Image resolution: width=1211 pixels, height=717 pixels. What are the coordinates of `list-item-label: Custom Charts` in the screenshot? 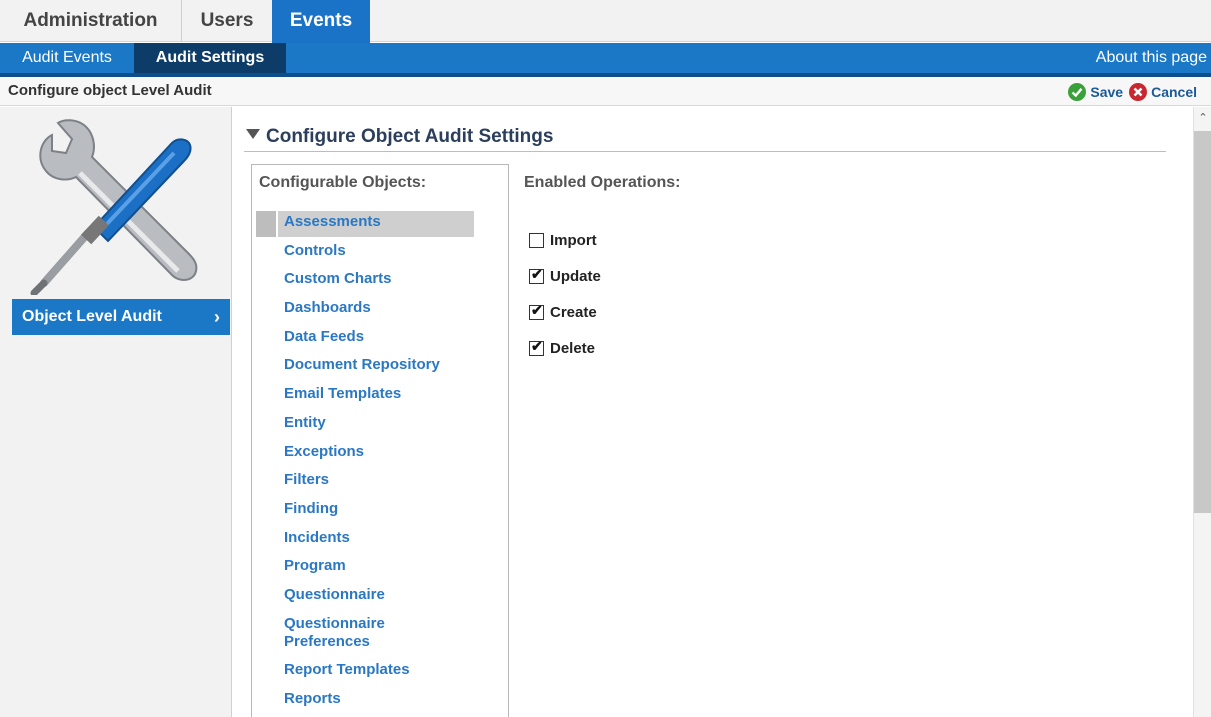 It's located at (338, 279).